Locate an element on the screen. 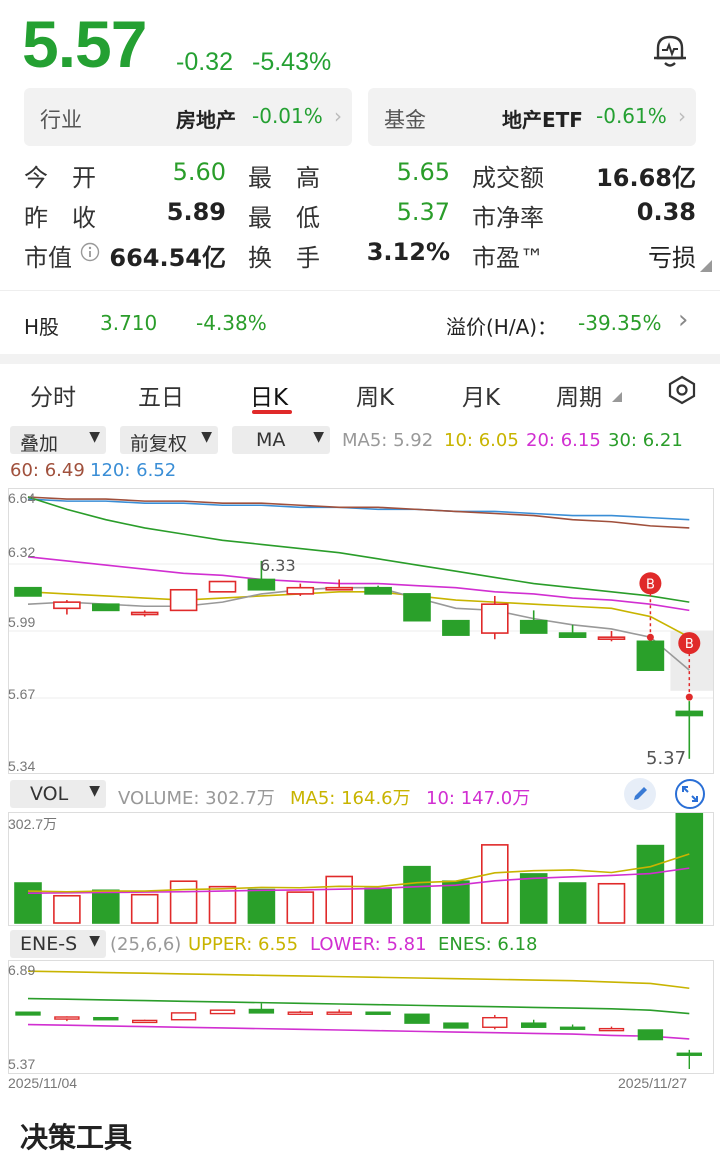 This screenshot has height=1156, width=720. ma20-line is located at coordinates (358, 583).